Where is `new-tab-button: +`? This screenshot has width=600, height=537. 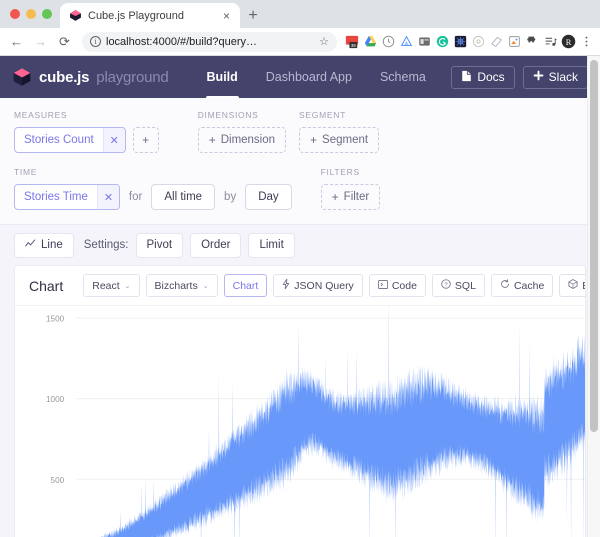
new-tab-button: + is located at coordinates (253, 15).